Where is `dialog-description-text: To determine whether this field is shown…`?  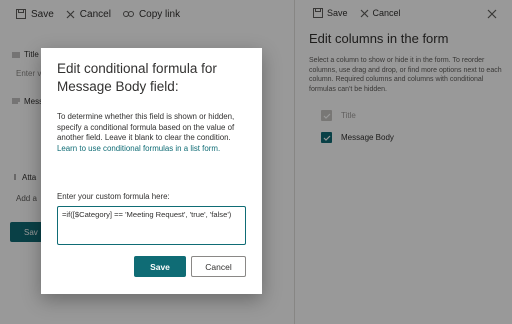
dialog-description-text: To determine whether this field is shown… is located at coordinates (146, 127).